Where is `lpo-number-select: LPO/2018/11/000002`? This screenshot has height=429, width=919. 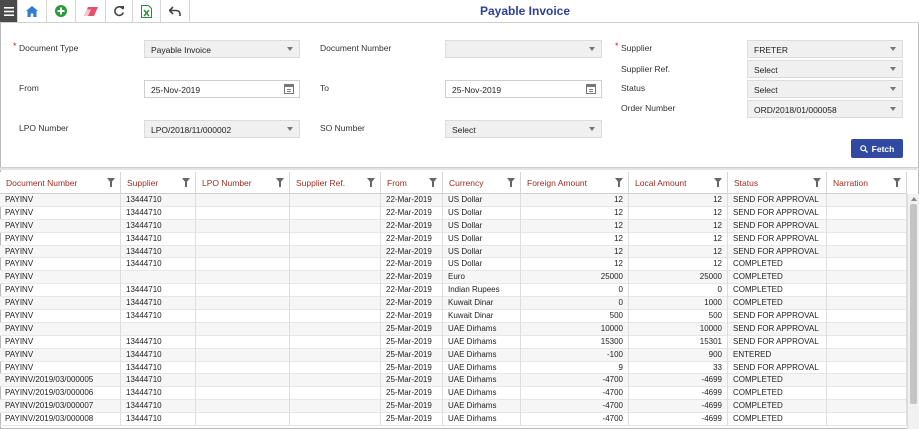 lpo-number-select: LPO/2018/11/000002 is located at coordinates (222, 129).